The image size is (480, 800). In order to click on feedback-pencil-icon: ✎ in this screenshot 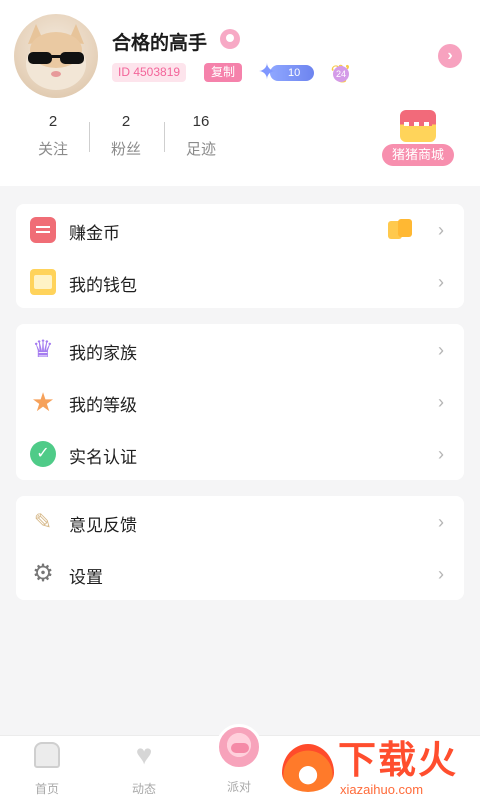, I will do `click(43, 521)`.